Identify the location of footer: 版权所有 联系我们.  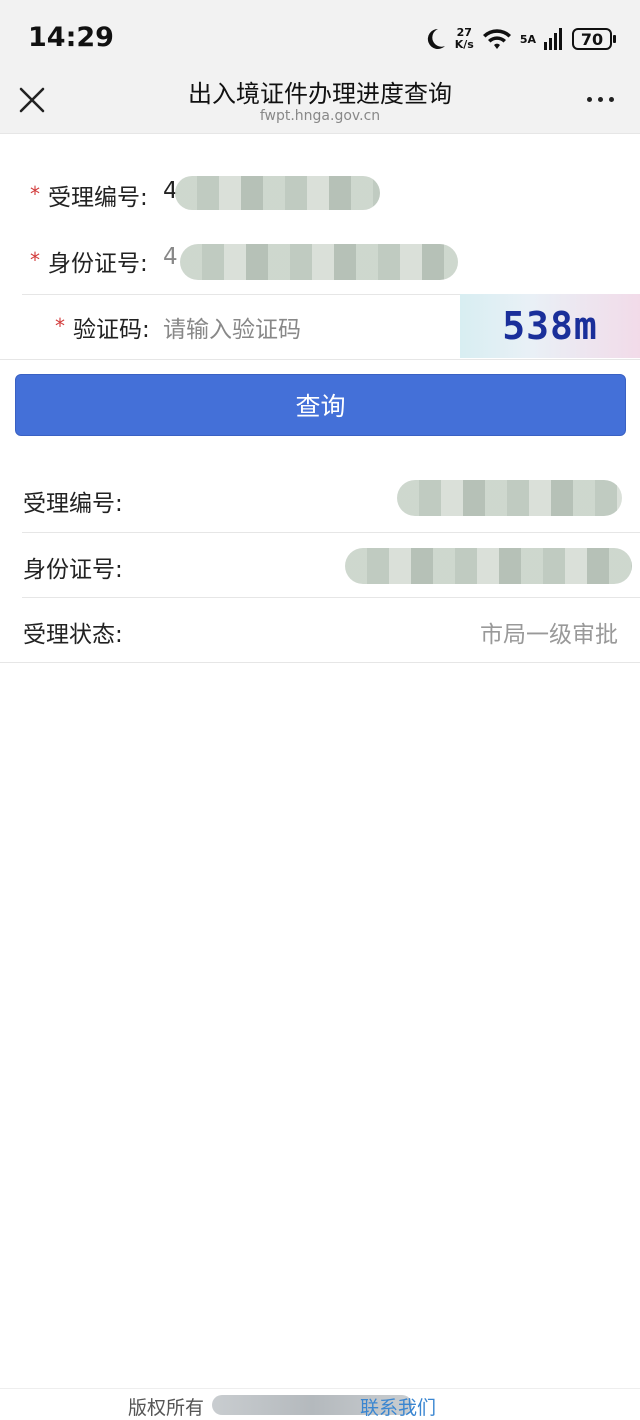
(320, 1403).